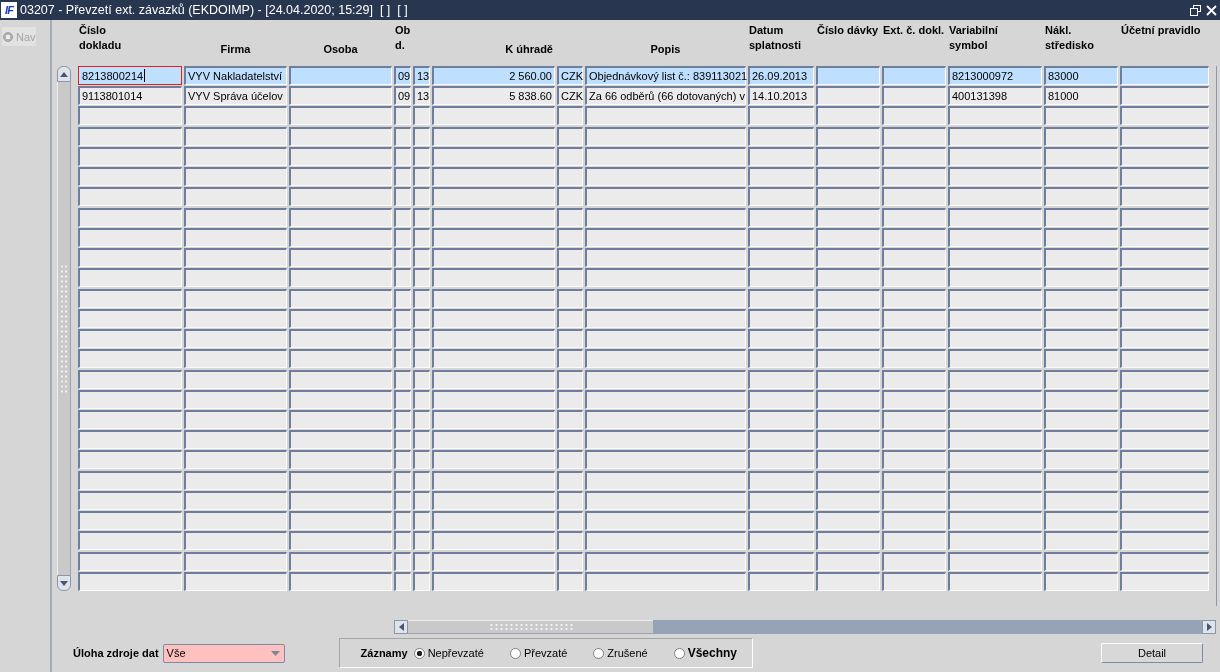  Describe the element at coordinates (995, 75) in the screenshot. I see `table-cell: 8213000972` at that location.